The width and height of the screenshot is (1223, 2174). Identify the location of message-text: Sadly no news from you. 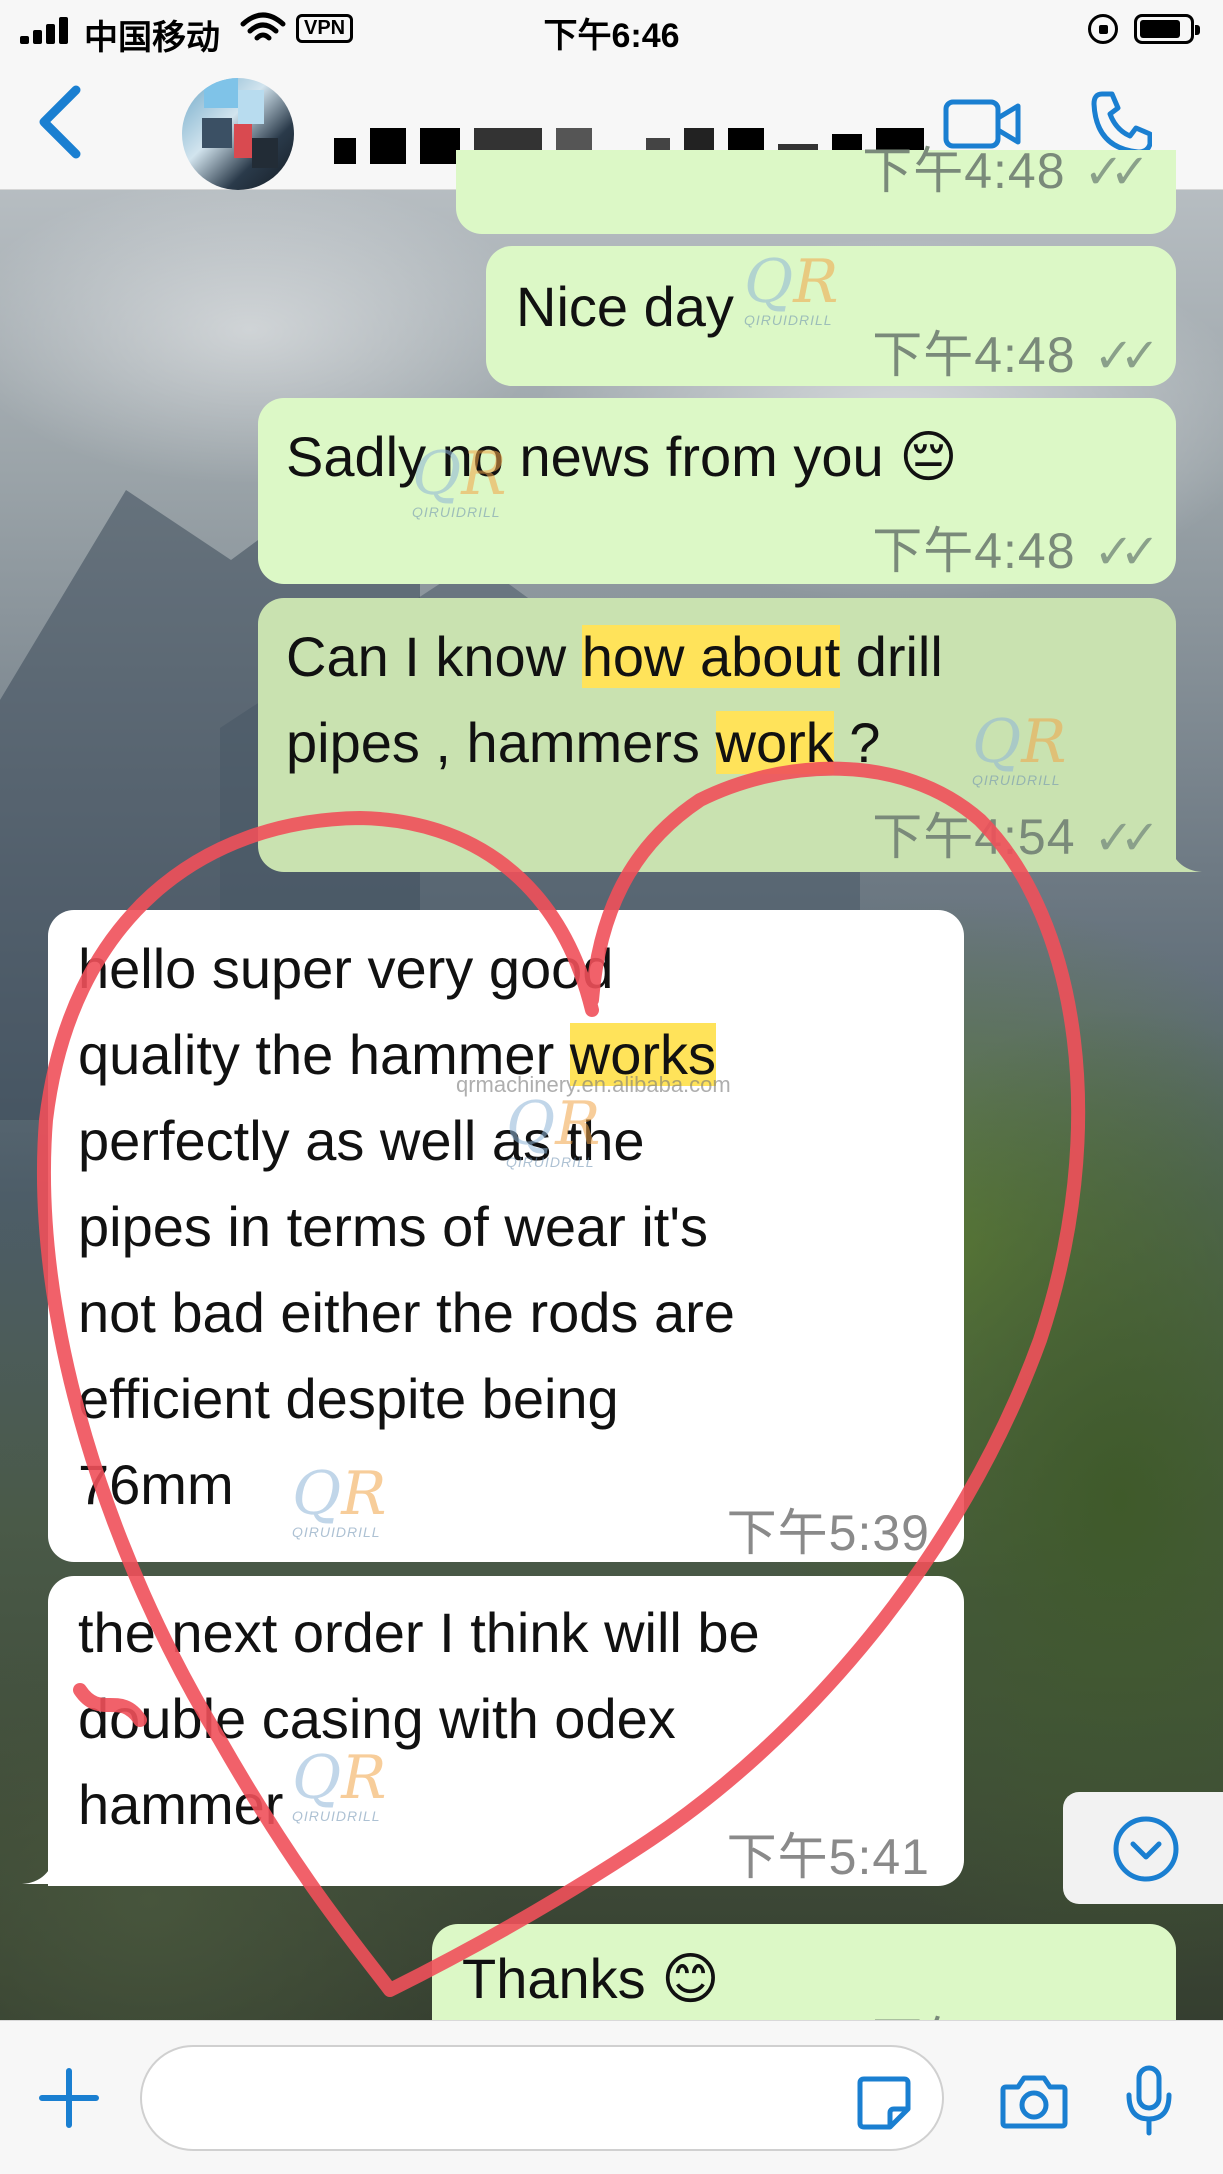
(585, 456).